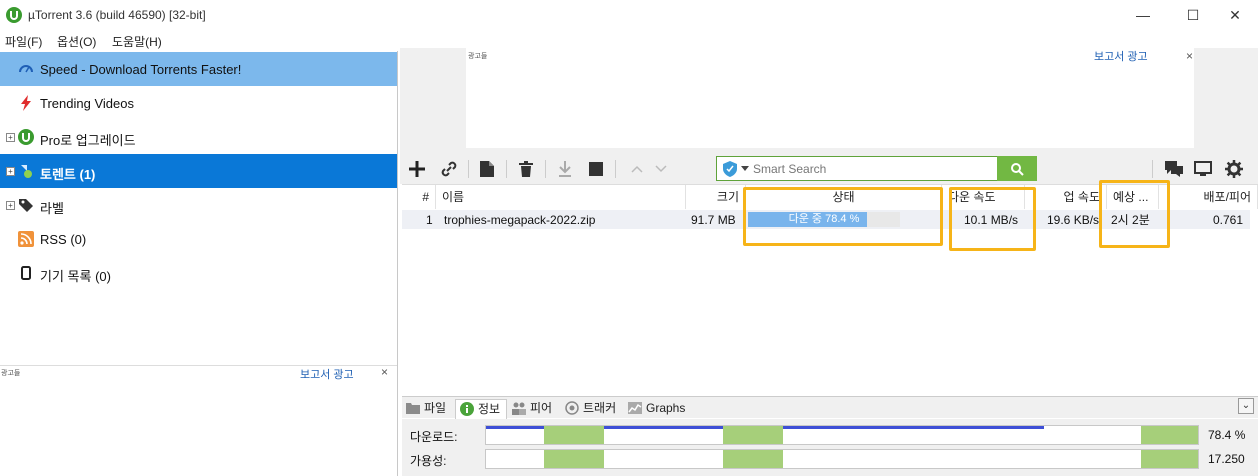  Describe the element at coordinates (26, 69) in the screenshot. I see `speed-gauge-icon` at that location.